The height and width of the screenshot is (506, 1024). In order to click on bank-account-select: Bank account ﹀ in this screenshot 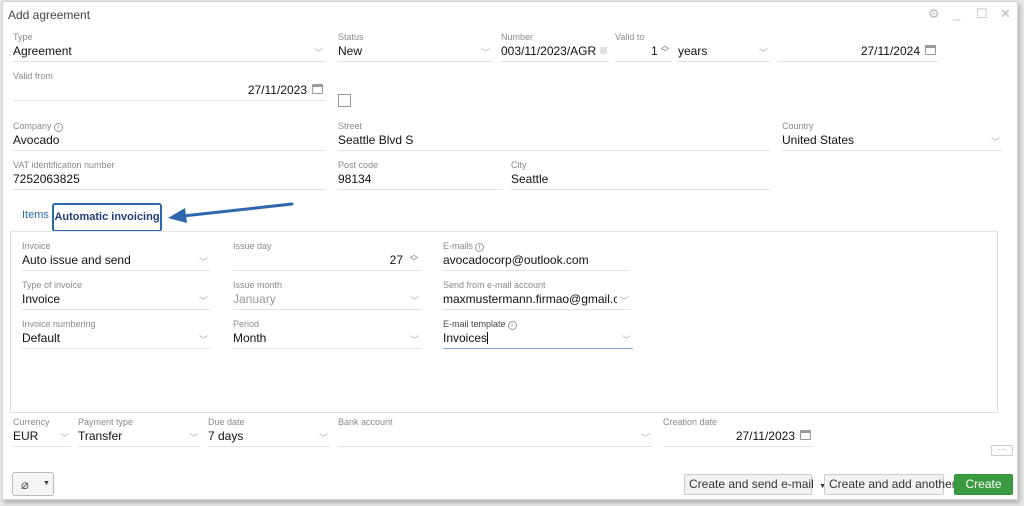, I will do `click(495, 432)`.